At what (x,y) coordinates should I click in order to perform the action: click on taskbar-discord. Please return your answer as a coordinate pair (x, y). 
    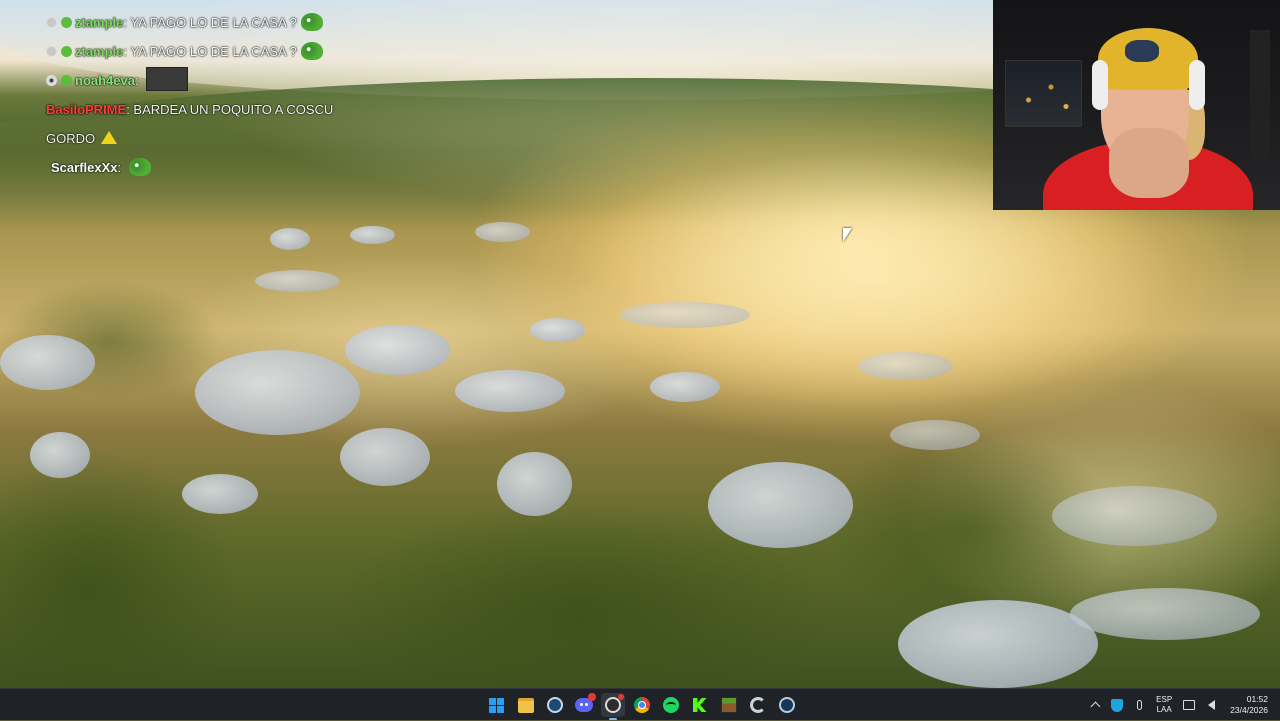
    Looking at the image, I should click on (584, 705).